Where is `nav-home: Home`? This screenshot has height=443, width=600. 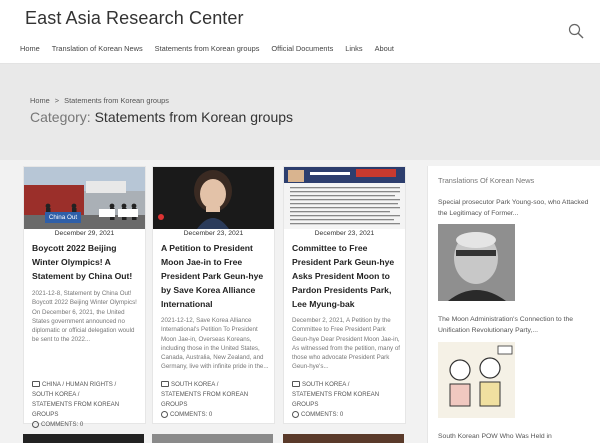 nav-home: Home is located at coordinates (30, 48).